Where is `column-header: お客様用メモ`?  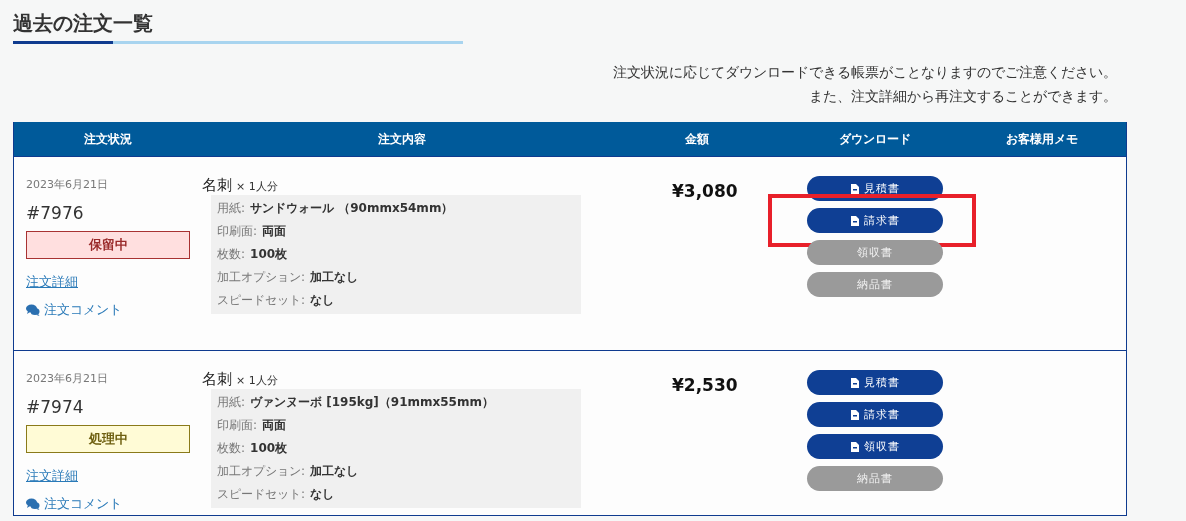
column-header: お客様用メモ is located at coordinates (1042, 139).